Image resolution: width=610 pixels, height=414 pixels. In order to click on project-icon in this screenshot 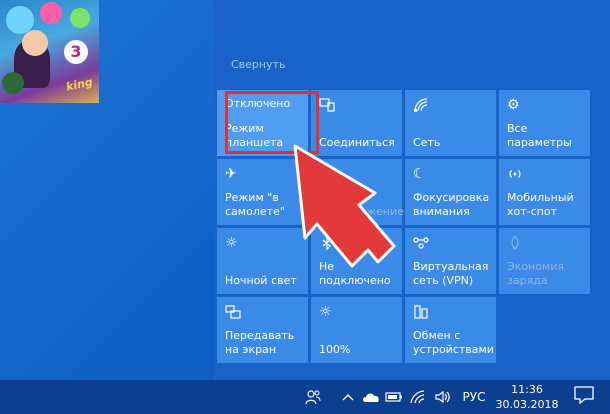, I will do `click(262, 312)`.